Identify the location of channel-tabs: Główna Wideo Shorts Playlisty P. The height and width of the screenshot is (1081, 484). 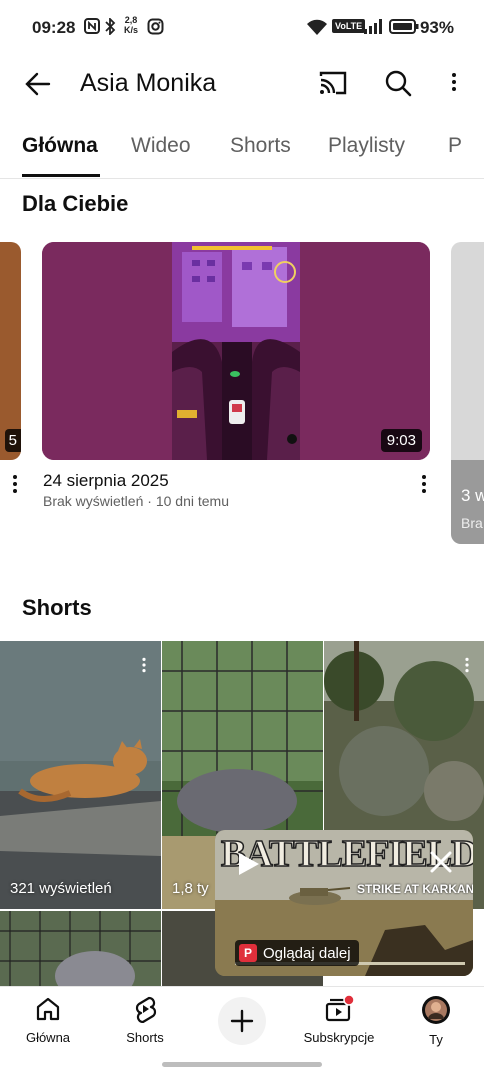
(242, 149).